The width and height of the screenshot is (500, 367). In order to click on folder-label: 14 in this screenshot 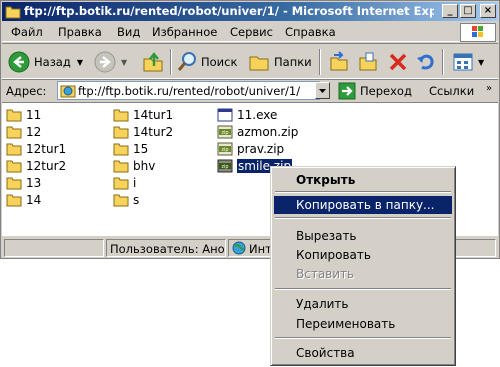, I will do `click(34, 200)`.